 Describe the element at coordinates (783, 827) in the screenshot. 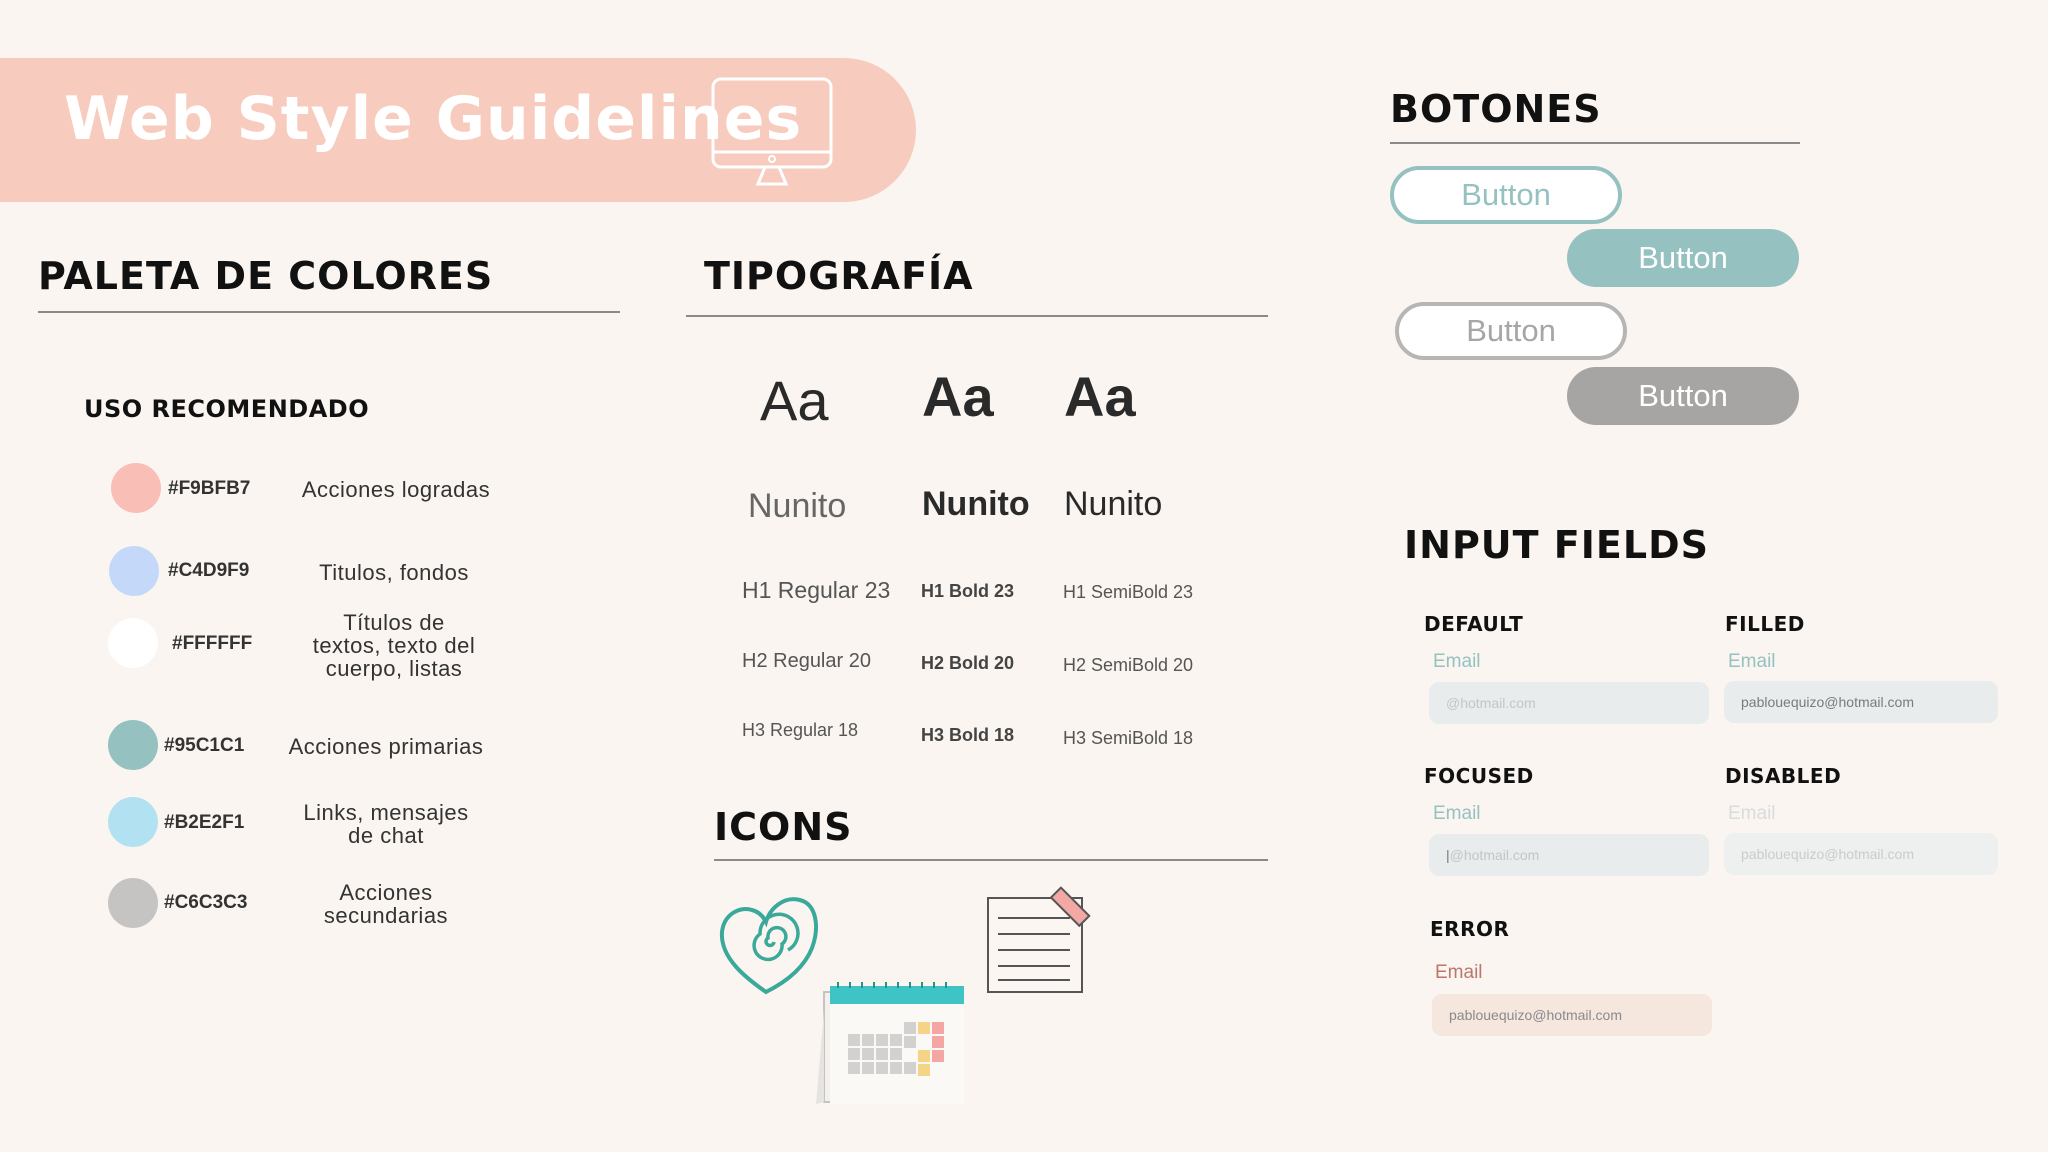

I see `icons-title: ICONS` at that location.